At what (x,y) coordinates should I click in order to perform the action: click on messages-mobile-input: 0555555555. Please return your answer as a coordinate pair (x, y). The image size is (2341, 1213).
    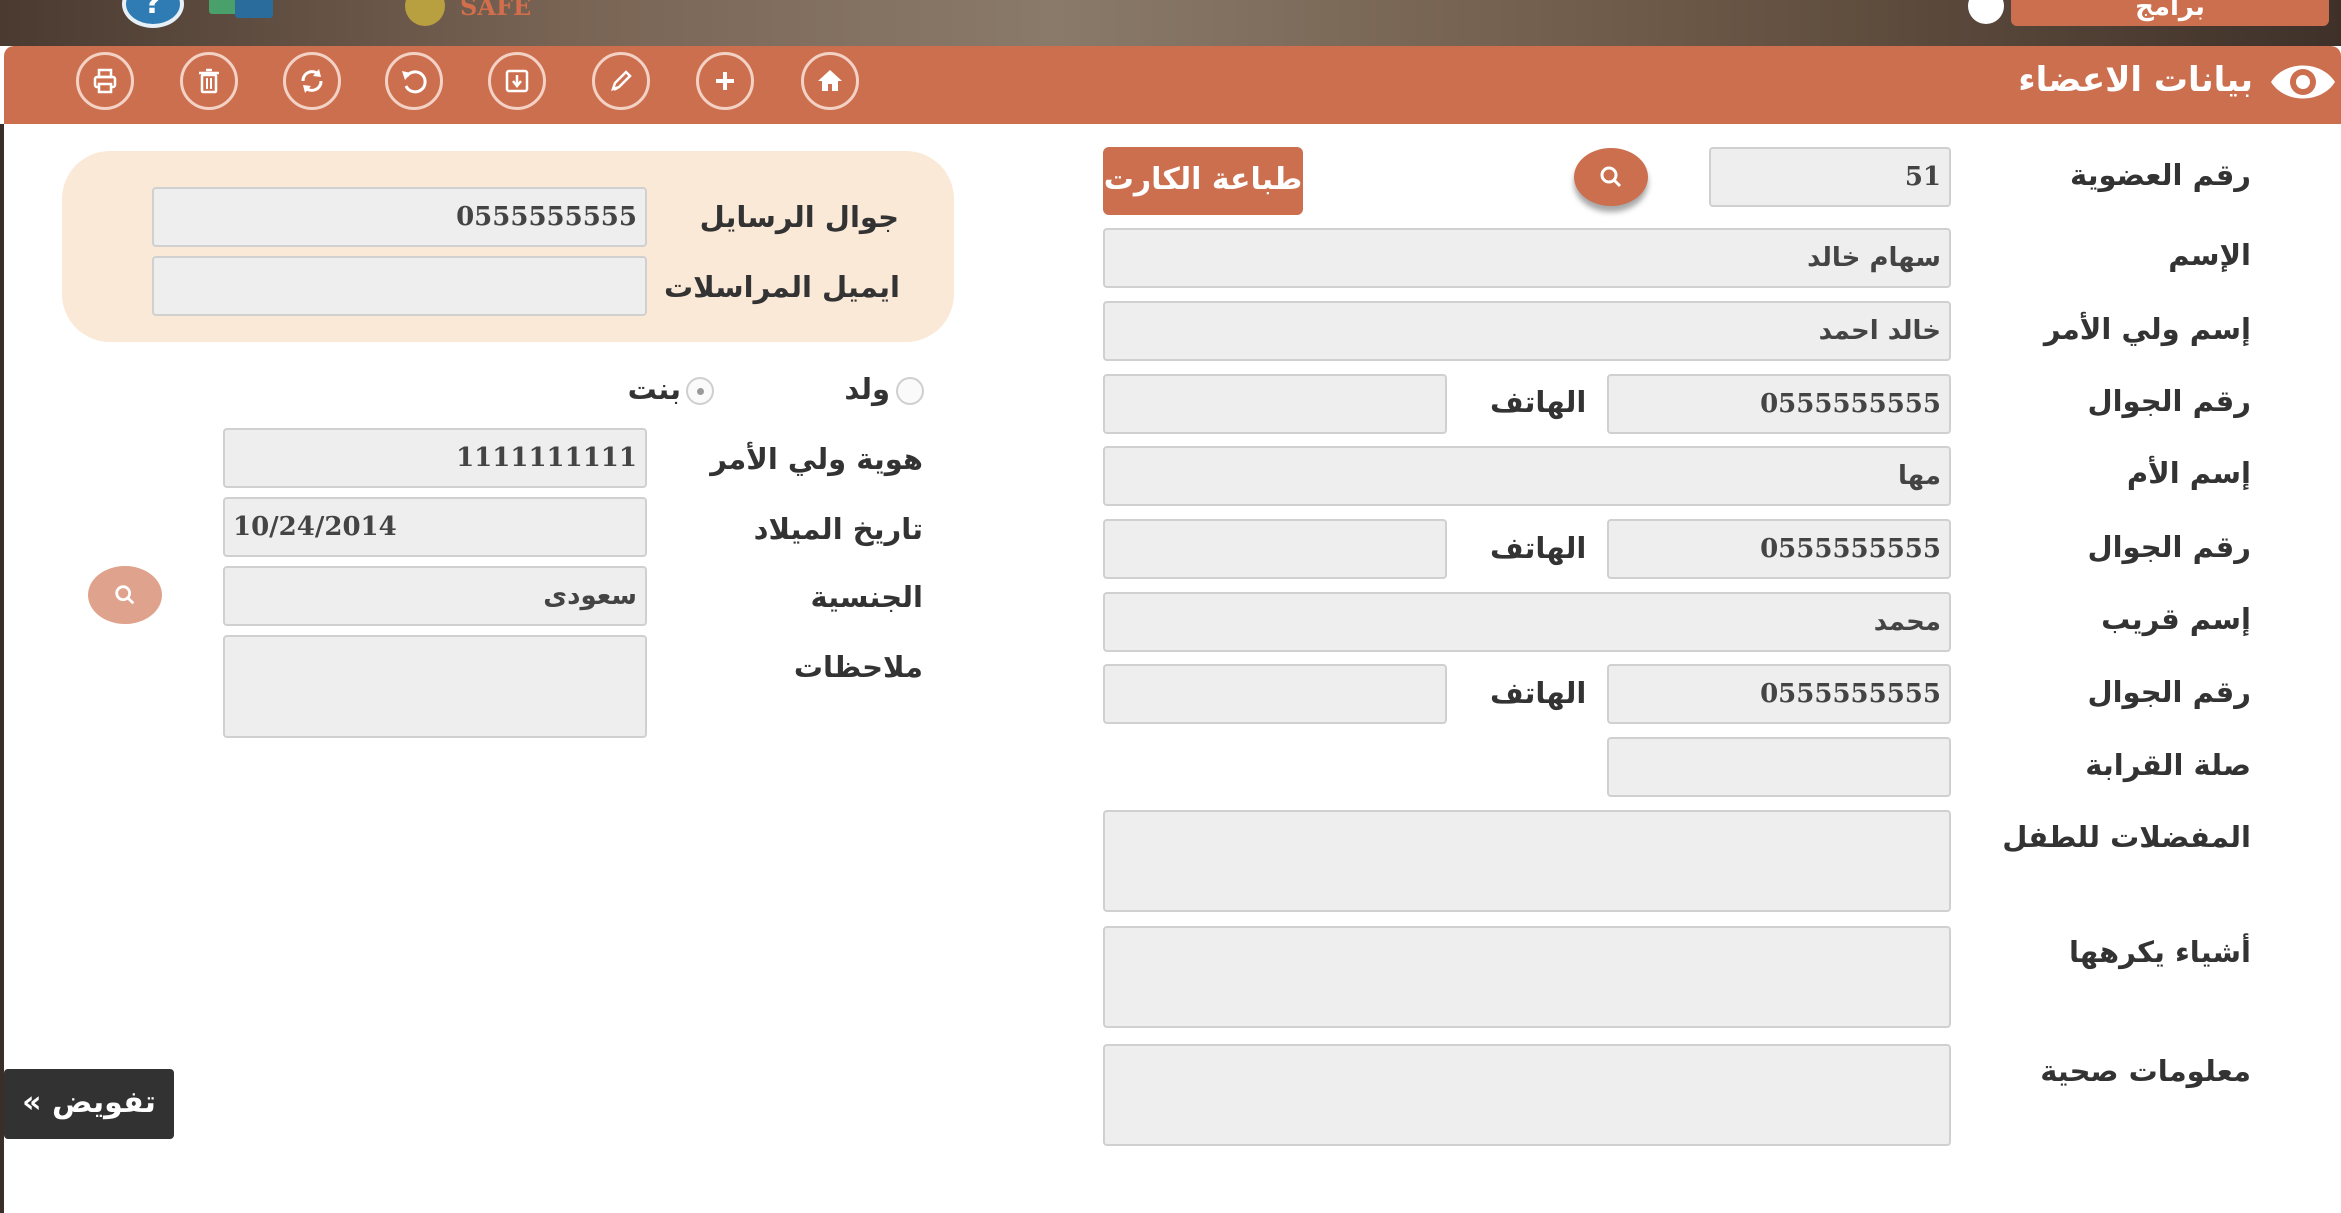
    Looking at the image, I should click on (399, 217).